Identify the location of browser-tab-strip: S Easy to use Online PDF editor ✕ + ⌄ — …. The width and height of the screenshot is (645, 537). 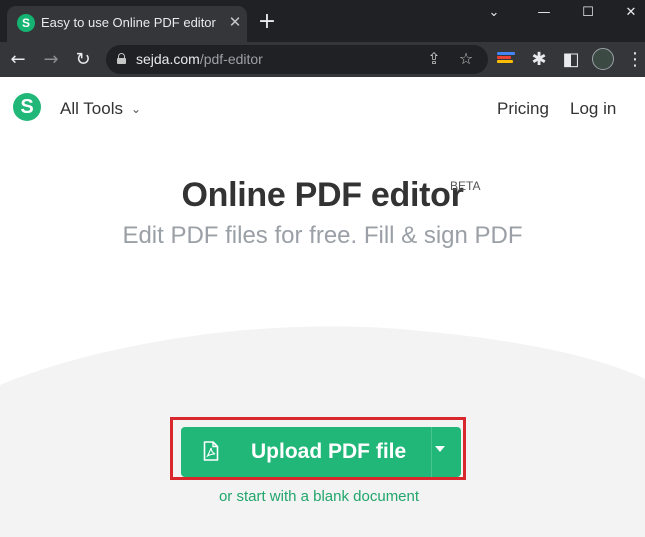
(322, 21).